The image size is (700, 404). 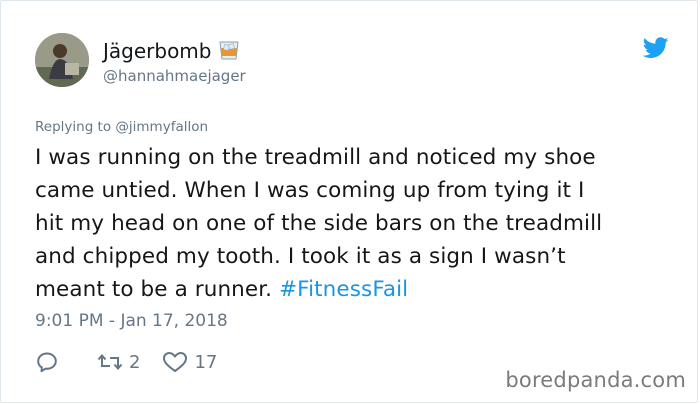 I want to click on avatar, so click(x=62, y=60).